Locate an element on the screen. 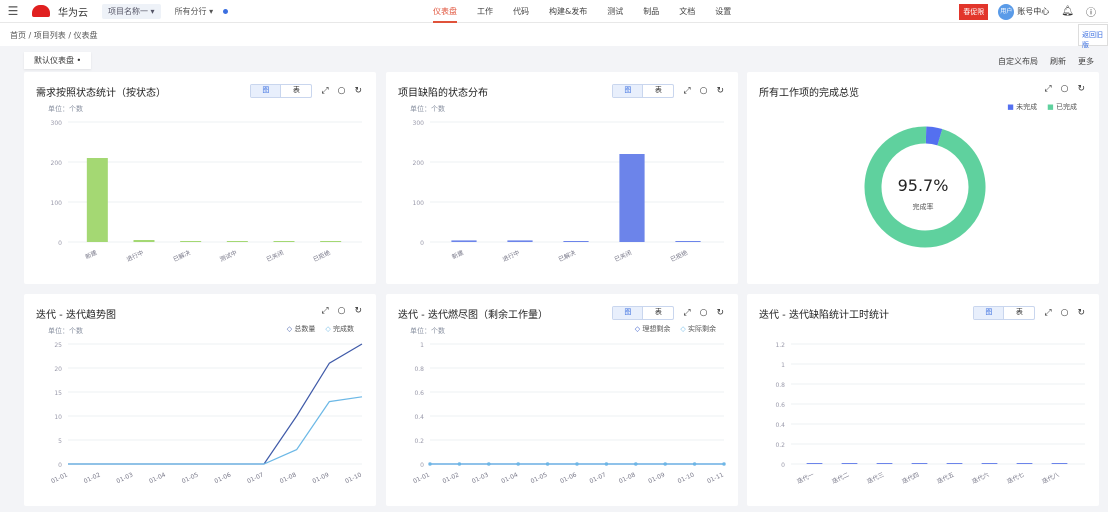  card-tools: 图表 ⤢ ○ ↻ is located at coordinates (1029, 313).